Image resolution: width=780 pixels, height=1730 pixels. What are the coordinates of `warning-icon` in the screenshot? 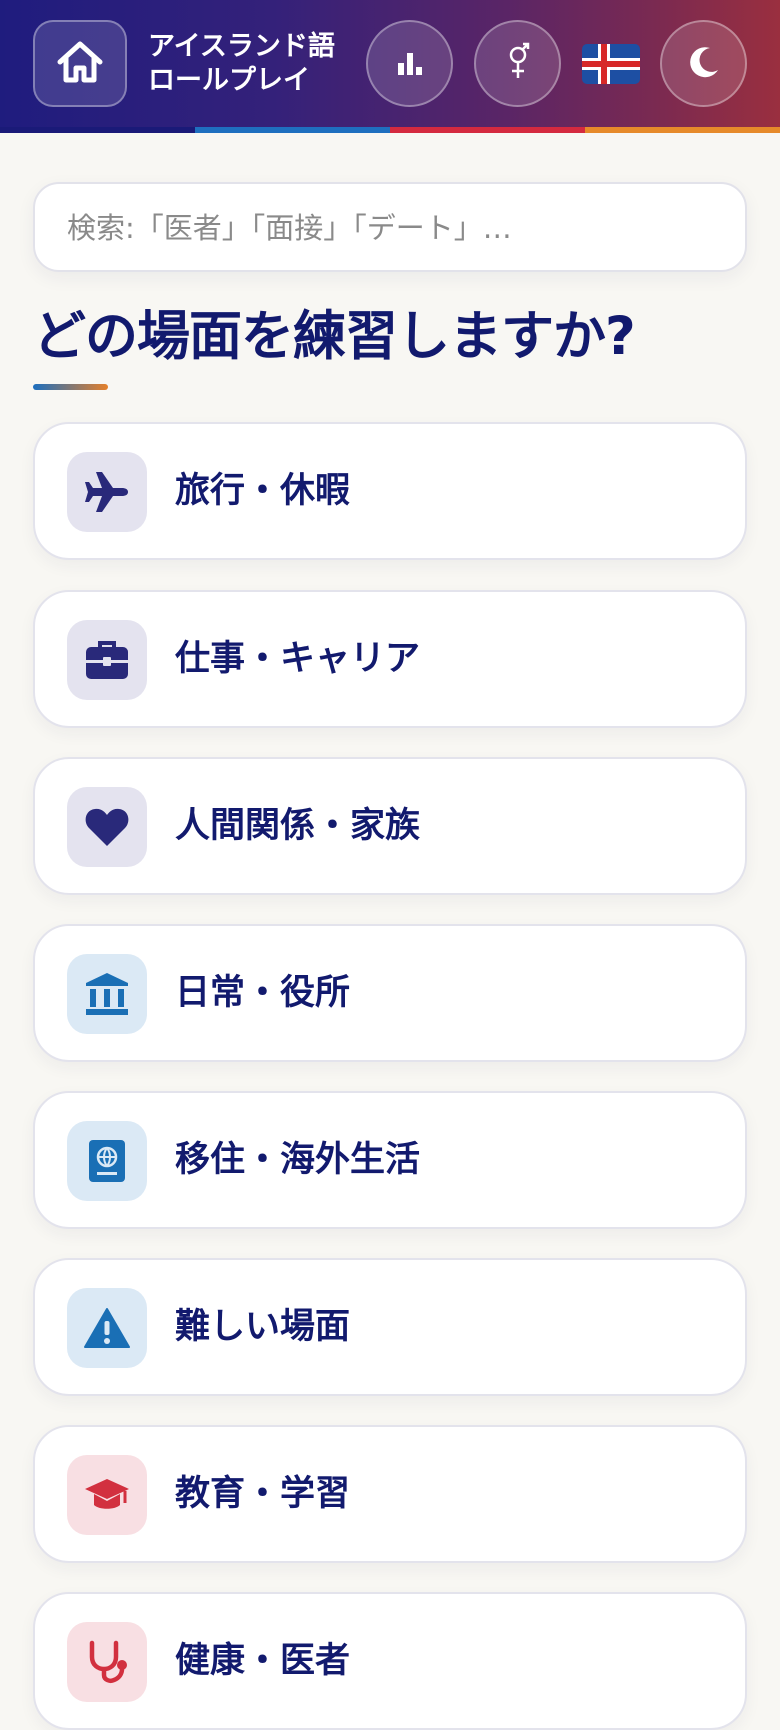 It's located at (107, 1328).